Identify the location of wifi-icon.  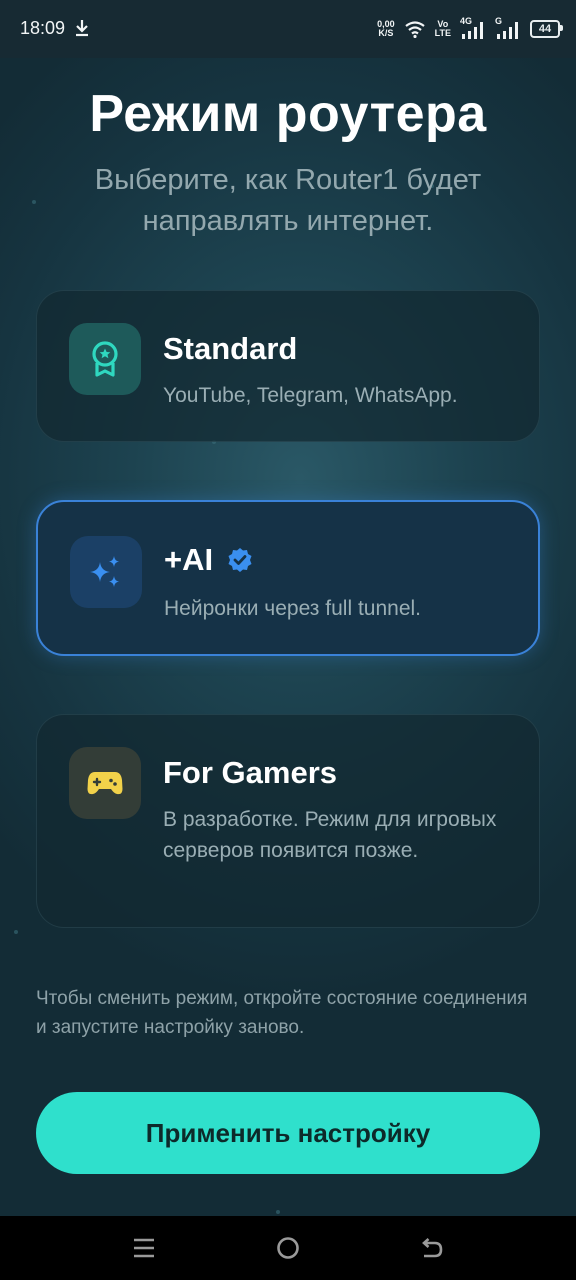
(414, 29).